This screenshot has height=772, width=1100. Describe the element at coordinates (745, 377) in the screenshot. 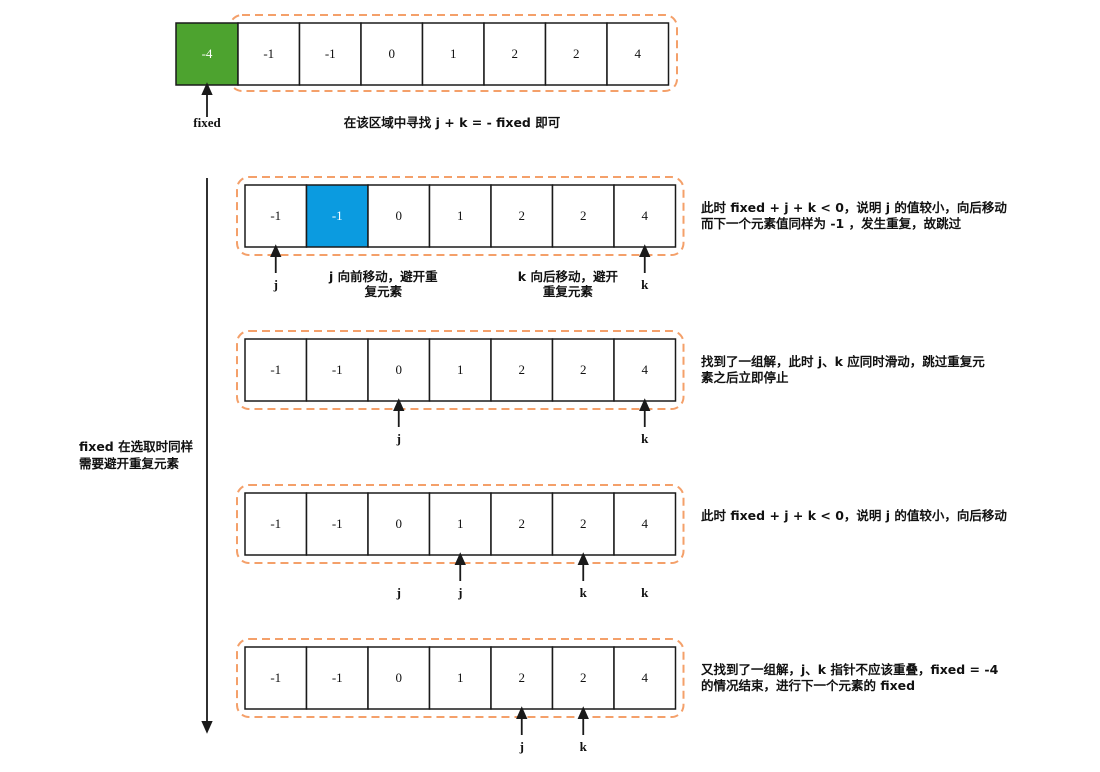

I see `step-note: 素之后立即停止` at that location.